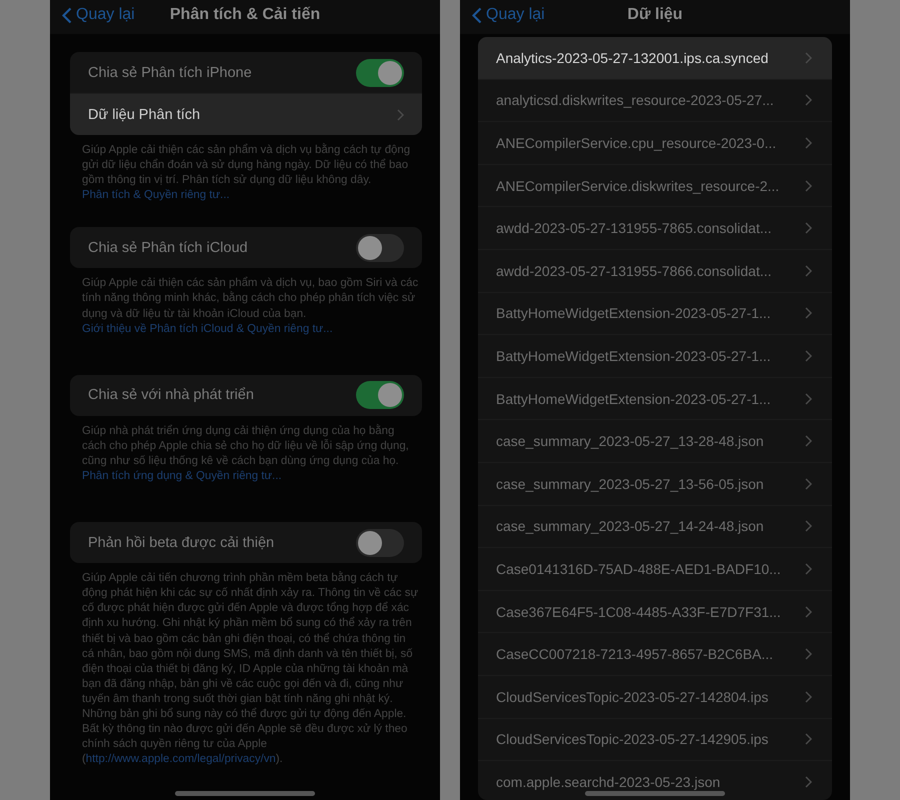 The width and height of the screenshot is (900, 800). I want to click on file-name: CloudServicesTopic-2023-05-27-142804.ips, so click(632, 696).